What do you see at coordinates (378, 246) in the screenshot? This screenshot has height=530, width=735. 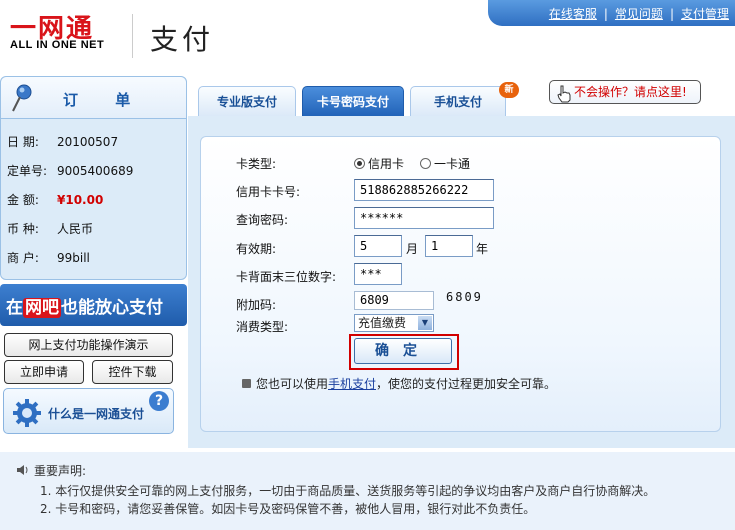 I see `expiry-month-input: 5` at bounding box center [378, 246].